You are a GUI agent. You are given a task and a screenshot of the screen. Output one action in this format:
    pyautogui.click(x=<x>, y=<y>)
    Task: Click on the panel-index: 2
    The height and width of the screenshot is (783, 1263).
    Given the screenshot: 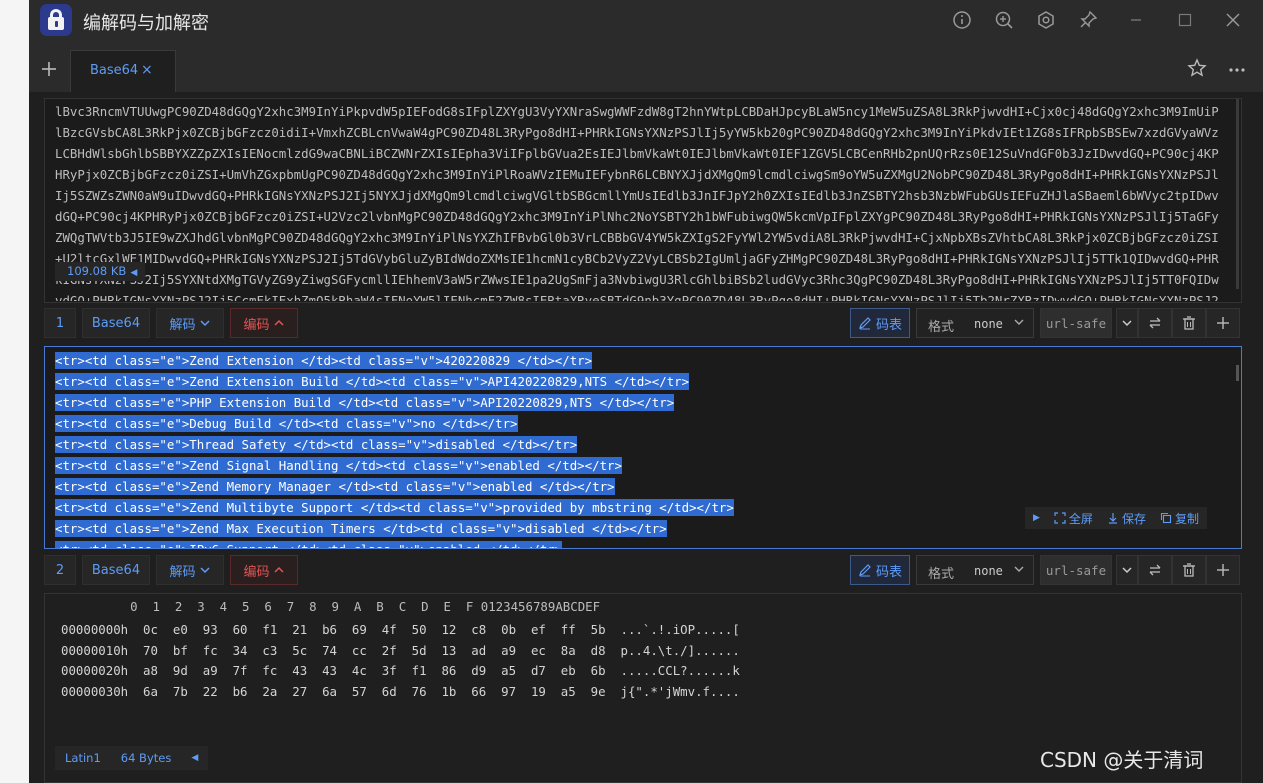 What is the action you would take?
    pyautogui.click(x=60, y=570)
    